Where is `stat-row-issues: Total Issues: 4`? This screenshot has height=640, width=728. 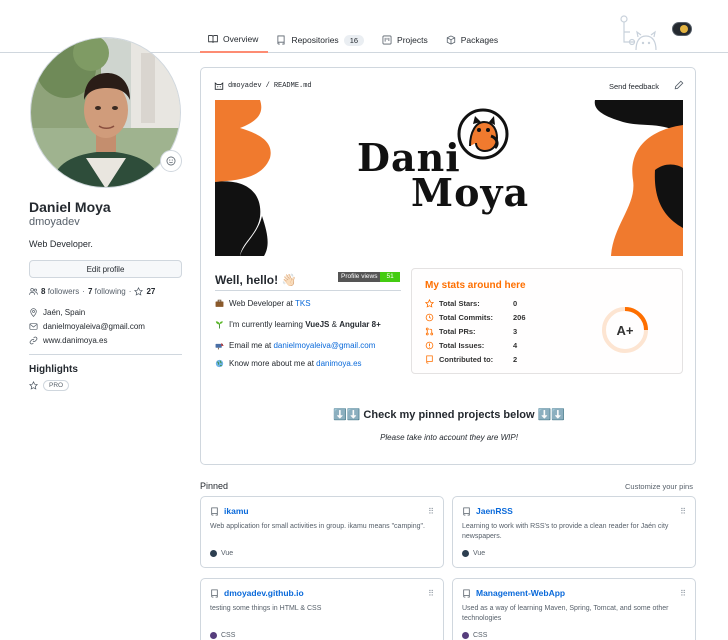 stat-row-issues: Total Issues: 4 is located at coordinates (471, 345).